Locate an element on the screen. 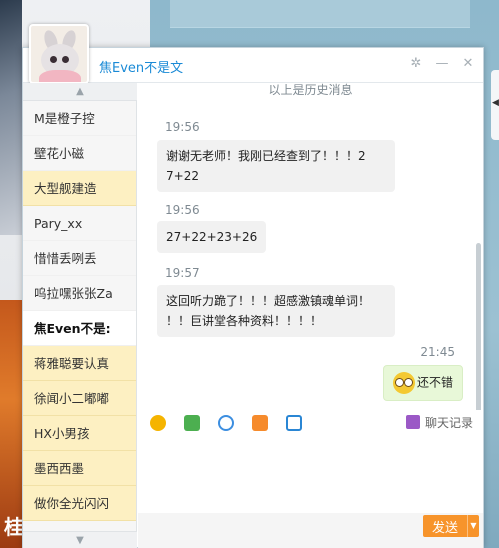 This screenshot has width=499, height=548. history-label: 聊天记录 is located at coordinates (448, 423).